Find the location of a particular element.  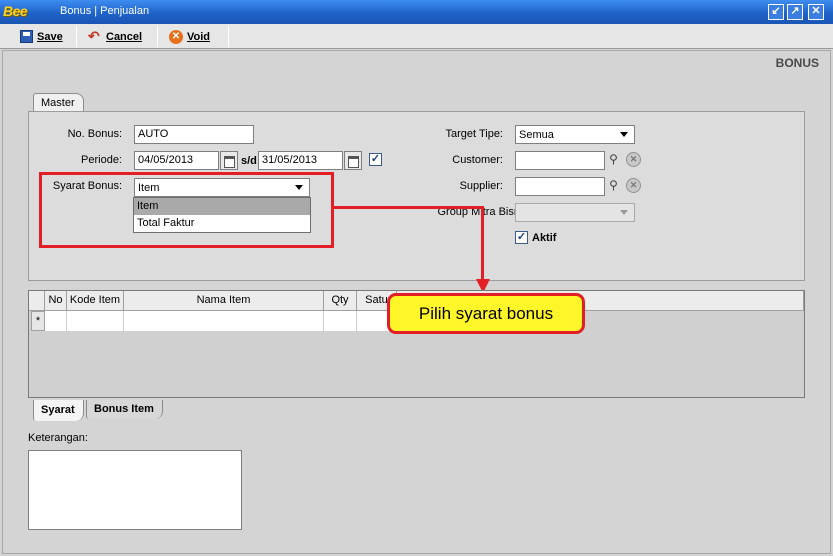

tab-syarat: Syarat is located at coordinates (58, 410).